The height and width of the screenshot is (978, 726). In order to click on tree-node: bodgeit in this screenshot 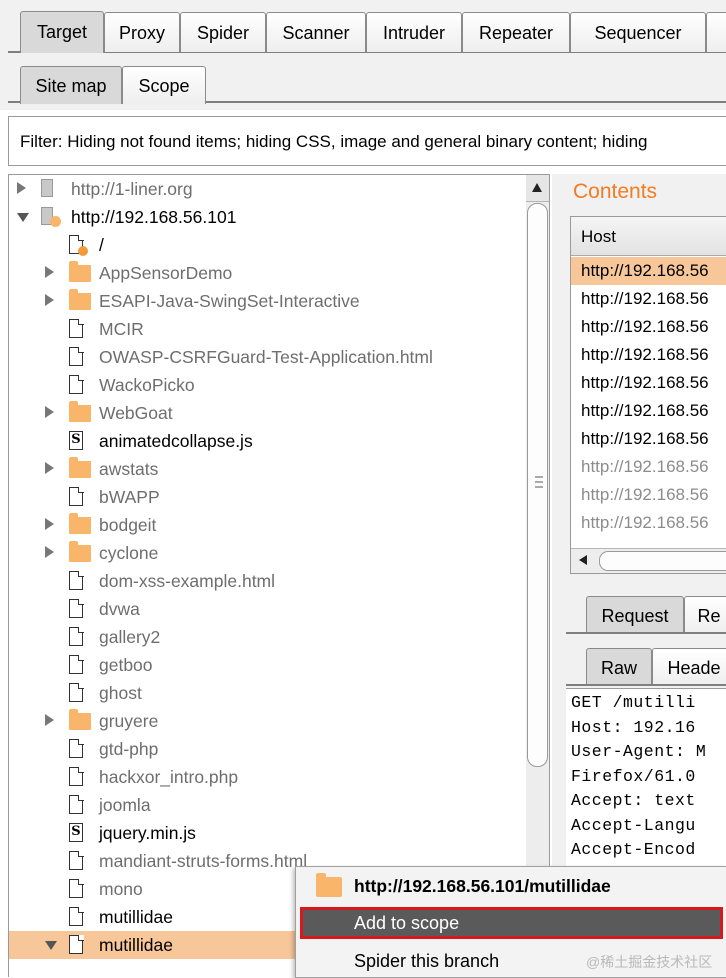, I will do `click(268, 525)`.